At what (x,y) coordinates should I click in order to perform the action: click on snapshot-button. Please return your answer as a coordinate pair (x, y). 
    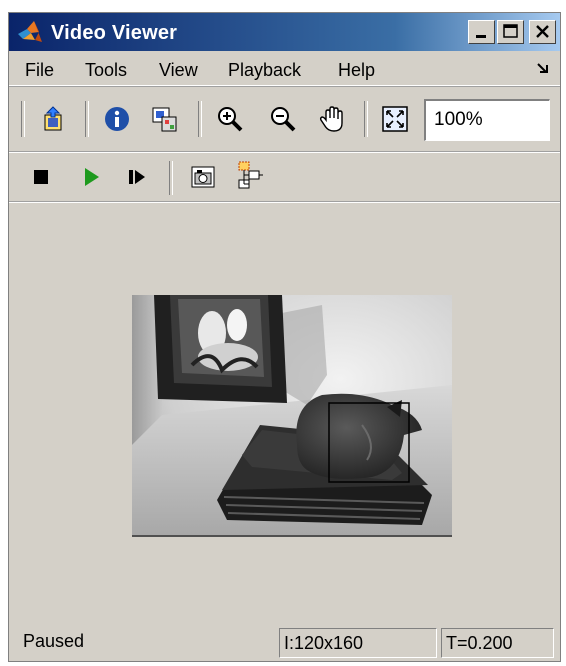
    Looking at the image, I should click on (203, 177).